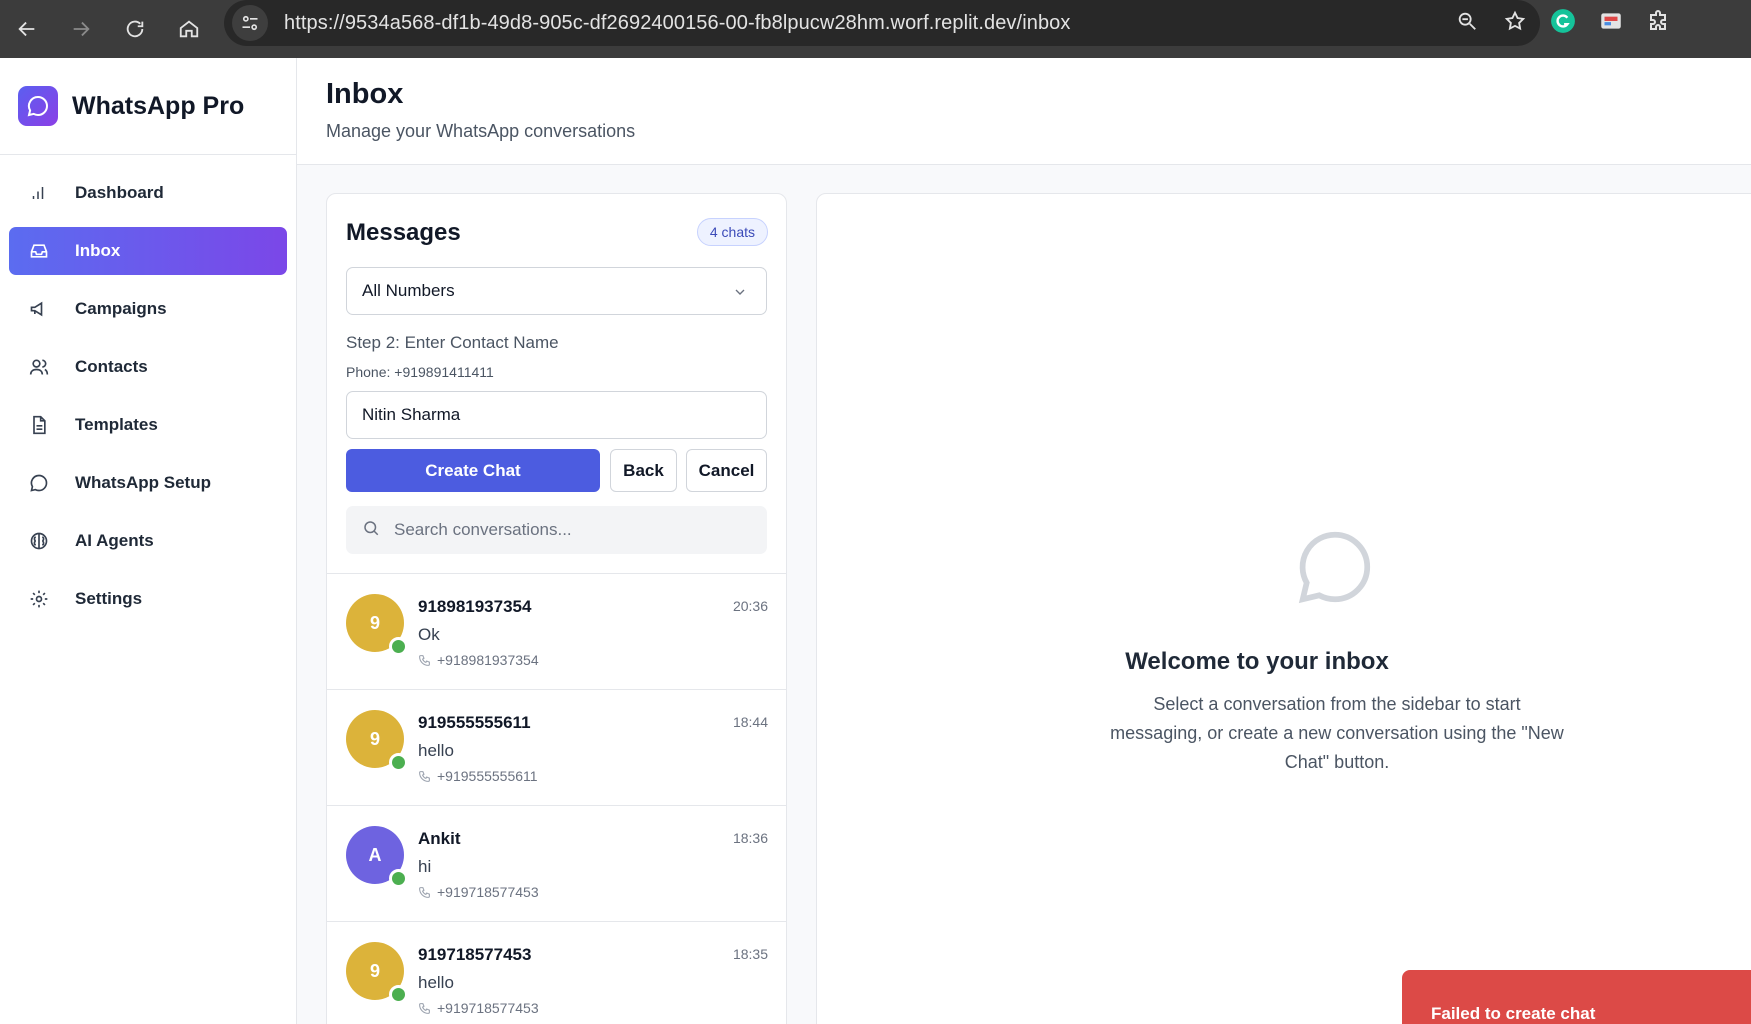 This screenshot has height=1024, width=1751. I want to click on brand: WhatsApp Pro, so click(148, 106).